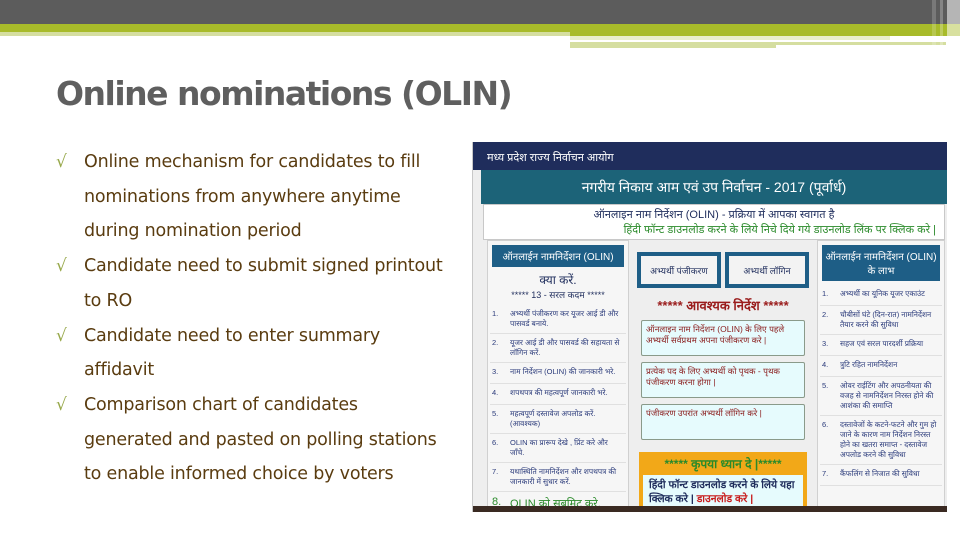 Image resolution: width=960 pixels, height=540 pixels. I want to click on bullet-line: Candidate need to enter summary, so click(232, 335).